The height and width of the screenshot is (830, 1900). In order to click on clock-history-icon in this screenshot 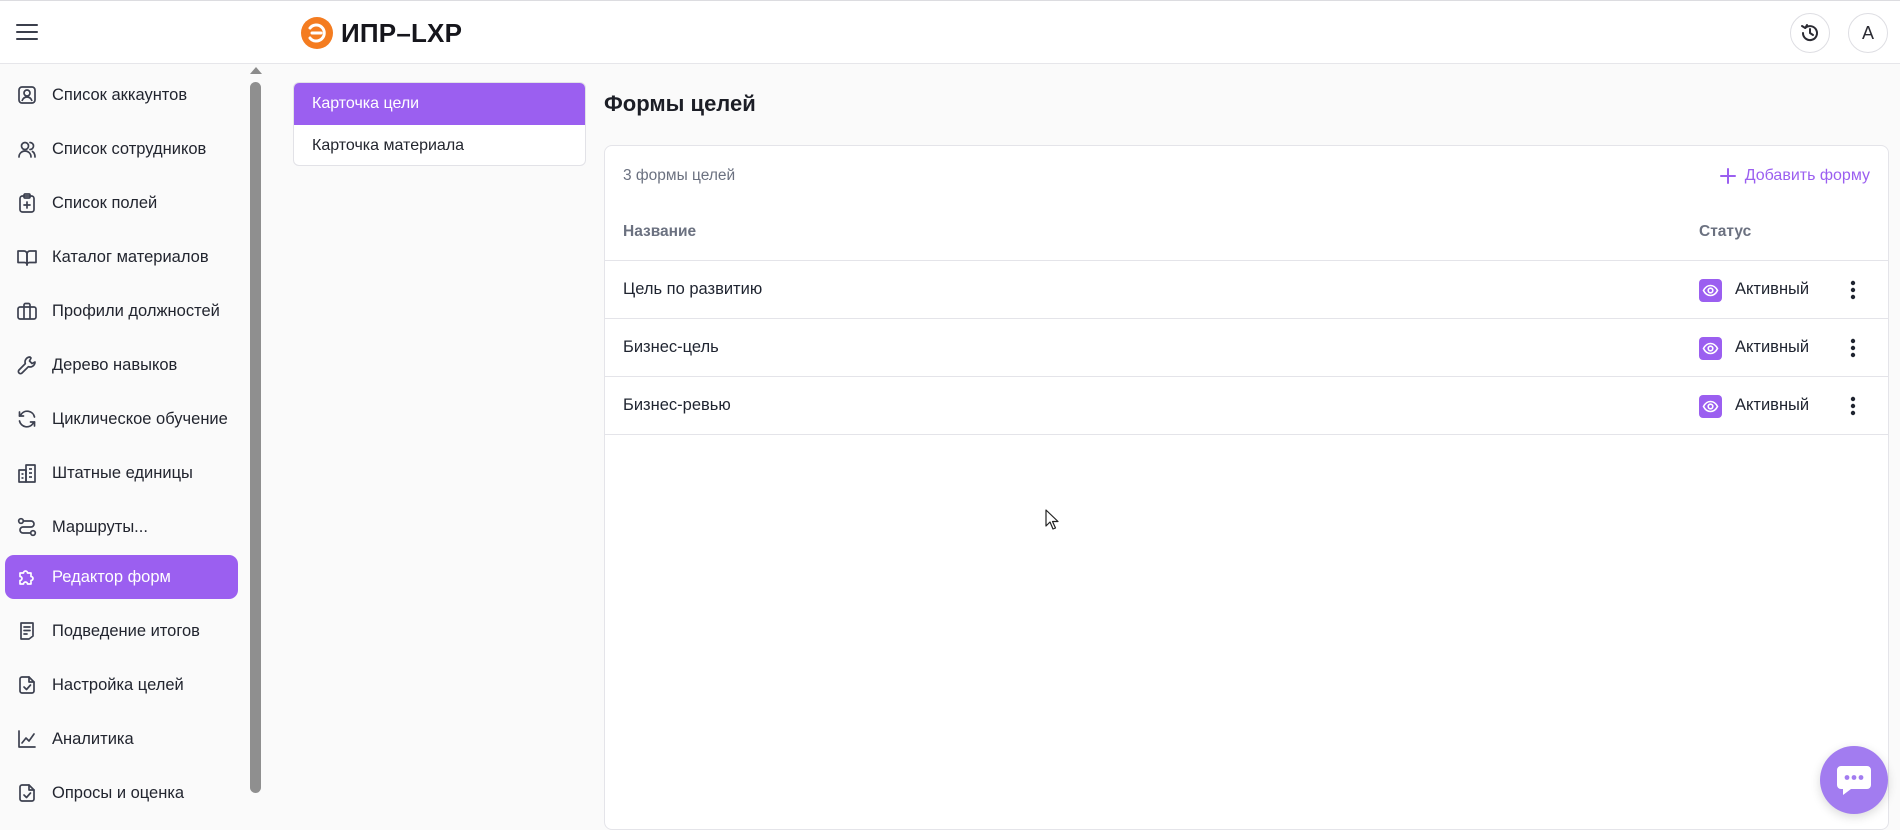, I will do `click(1809, 33)`.